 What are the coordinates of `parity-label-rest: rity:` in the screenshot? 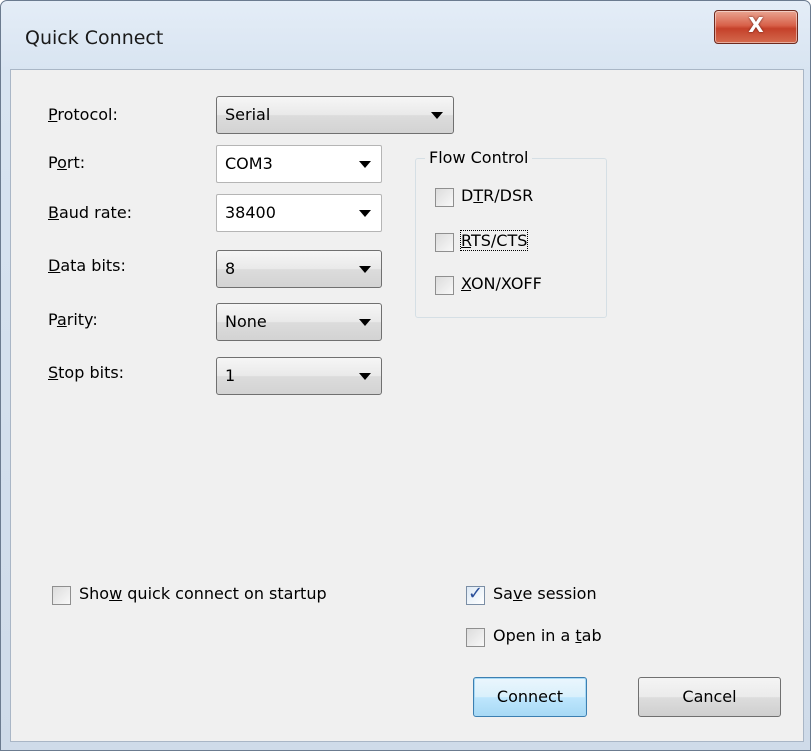 It's located at (82, 319).